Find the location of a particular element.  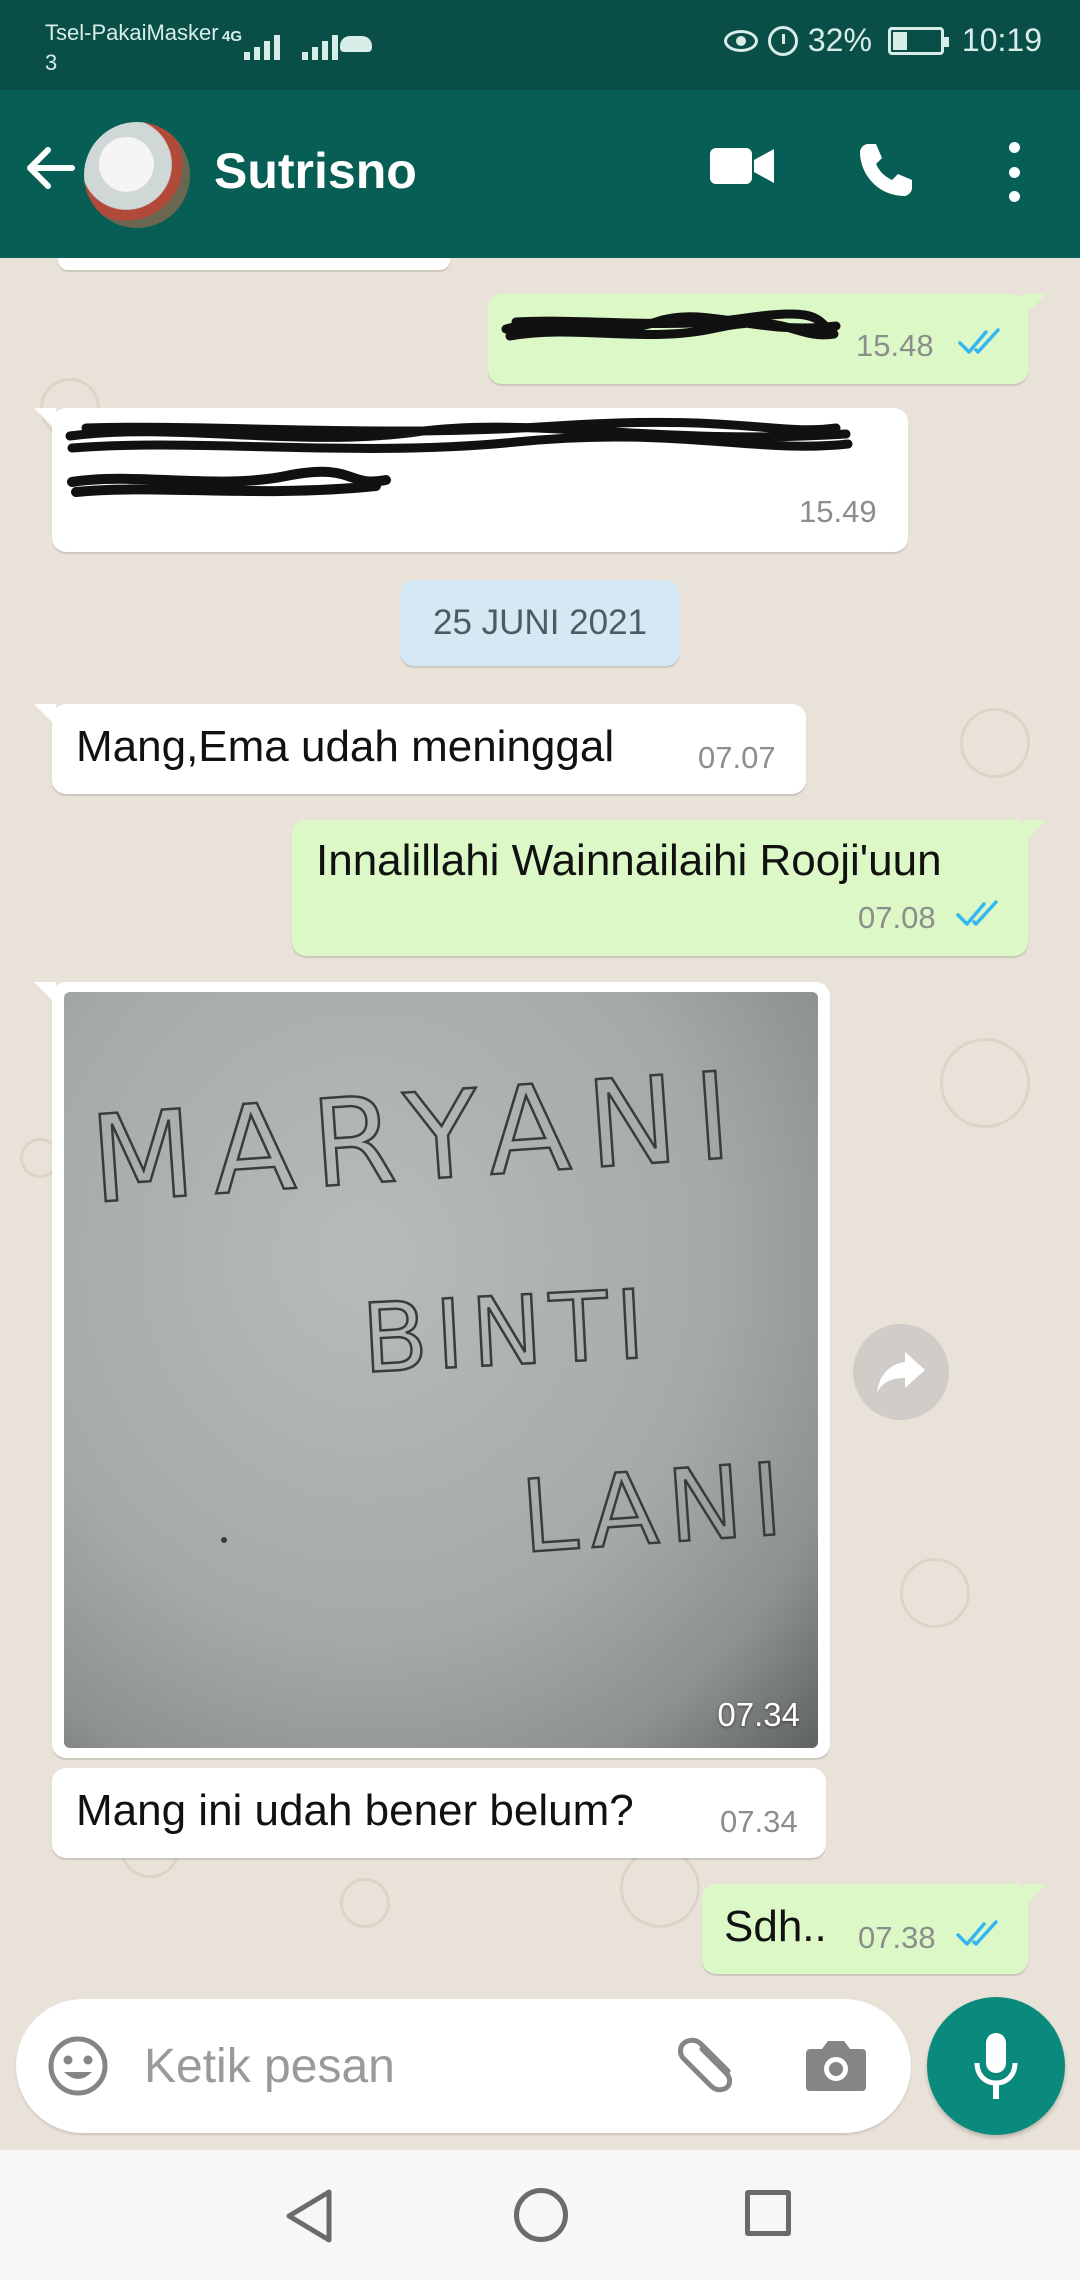

forward-button is located at coordinates (901, 1372).